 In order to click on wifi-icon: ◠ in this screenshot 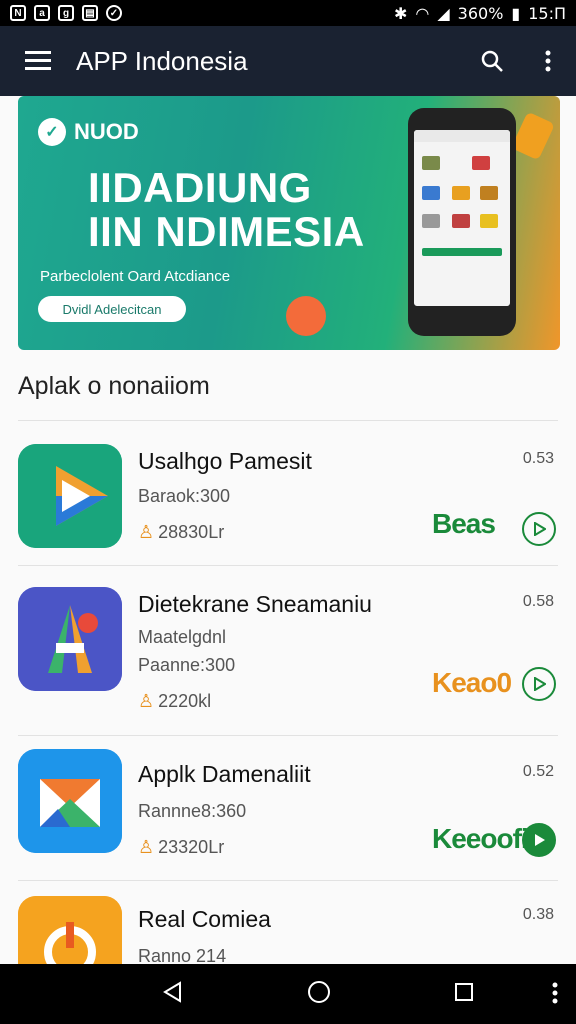, I will do `click(422, 13)`.